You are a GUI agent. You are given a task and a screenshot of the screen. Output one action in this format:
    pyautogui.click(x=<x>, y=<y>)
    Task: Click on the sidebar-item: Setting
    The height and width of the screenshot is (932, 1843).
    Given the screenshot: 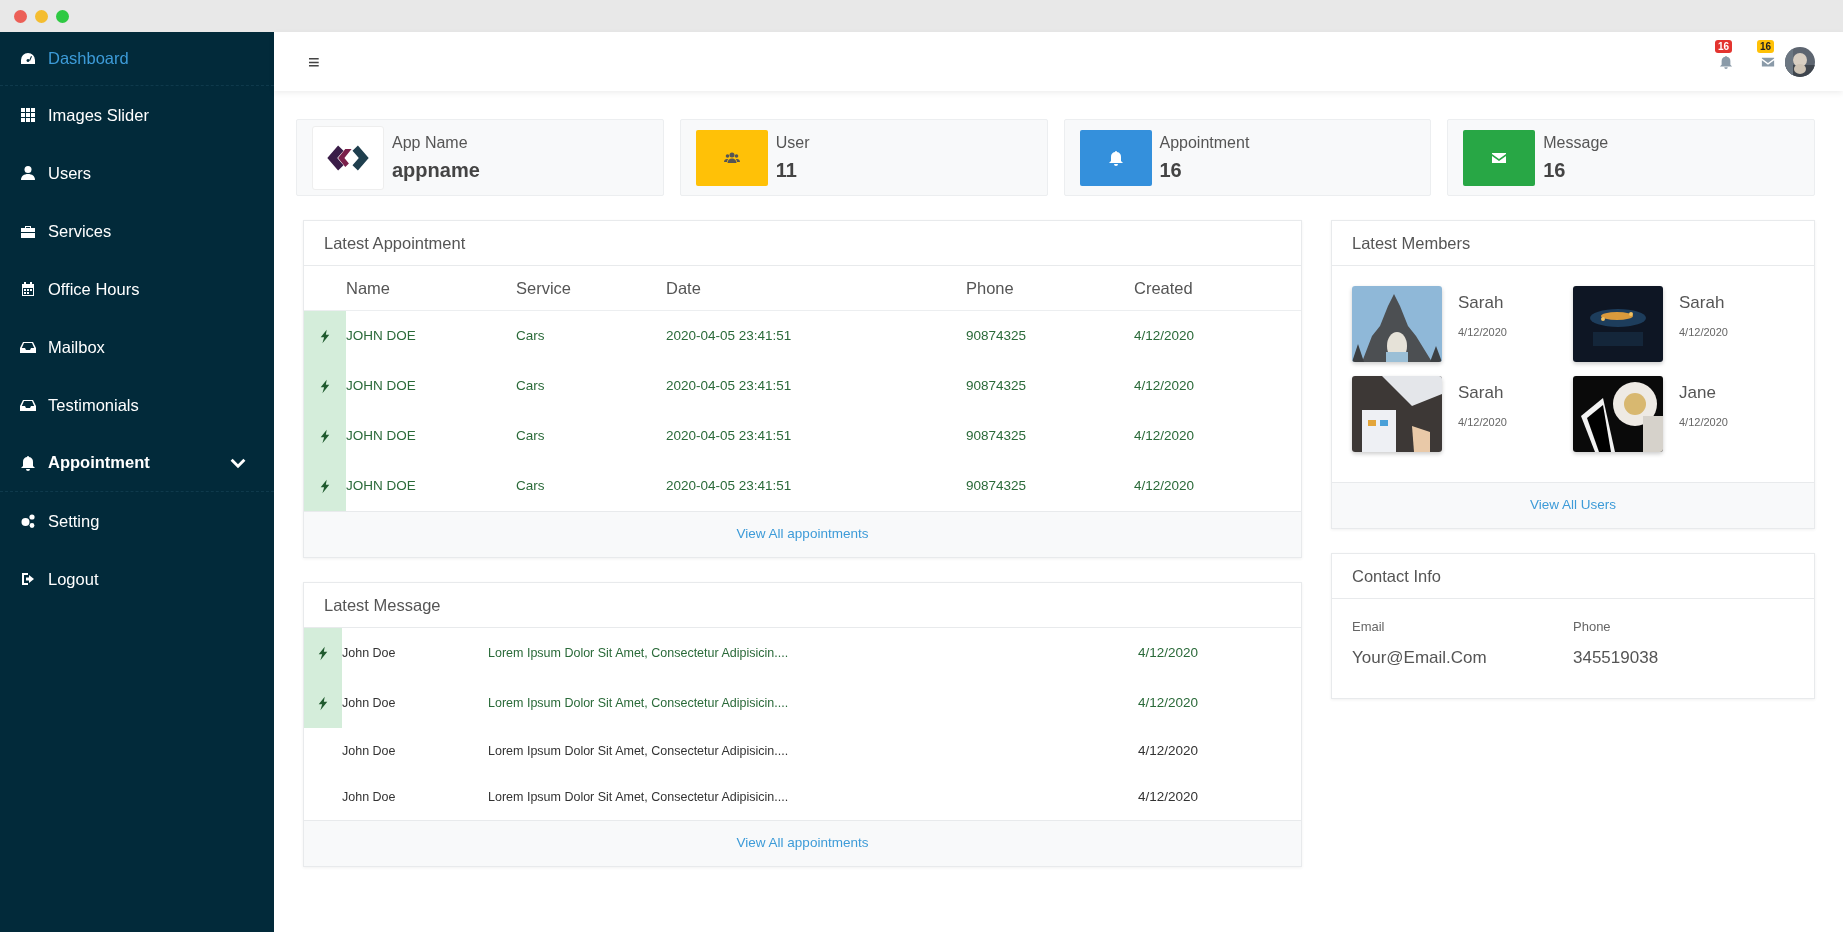 What is the action you would take?
    pyautogui.click(x=137, y=521)
    